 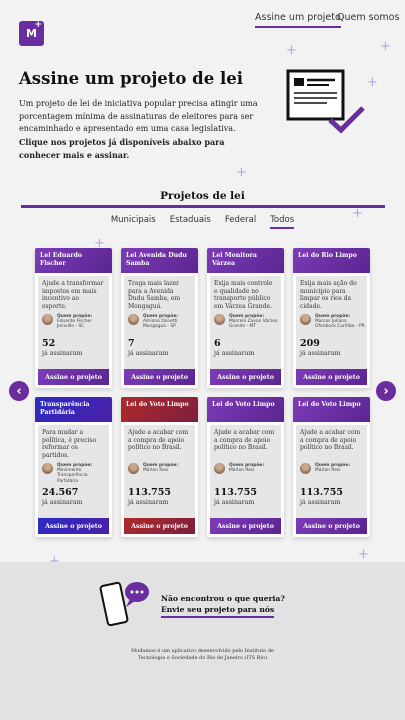 I want to click on card-title: Lei Eduardo Fischer, so click(x=73, y=260).